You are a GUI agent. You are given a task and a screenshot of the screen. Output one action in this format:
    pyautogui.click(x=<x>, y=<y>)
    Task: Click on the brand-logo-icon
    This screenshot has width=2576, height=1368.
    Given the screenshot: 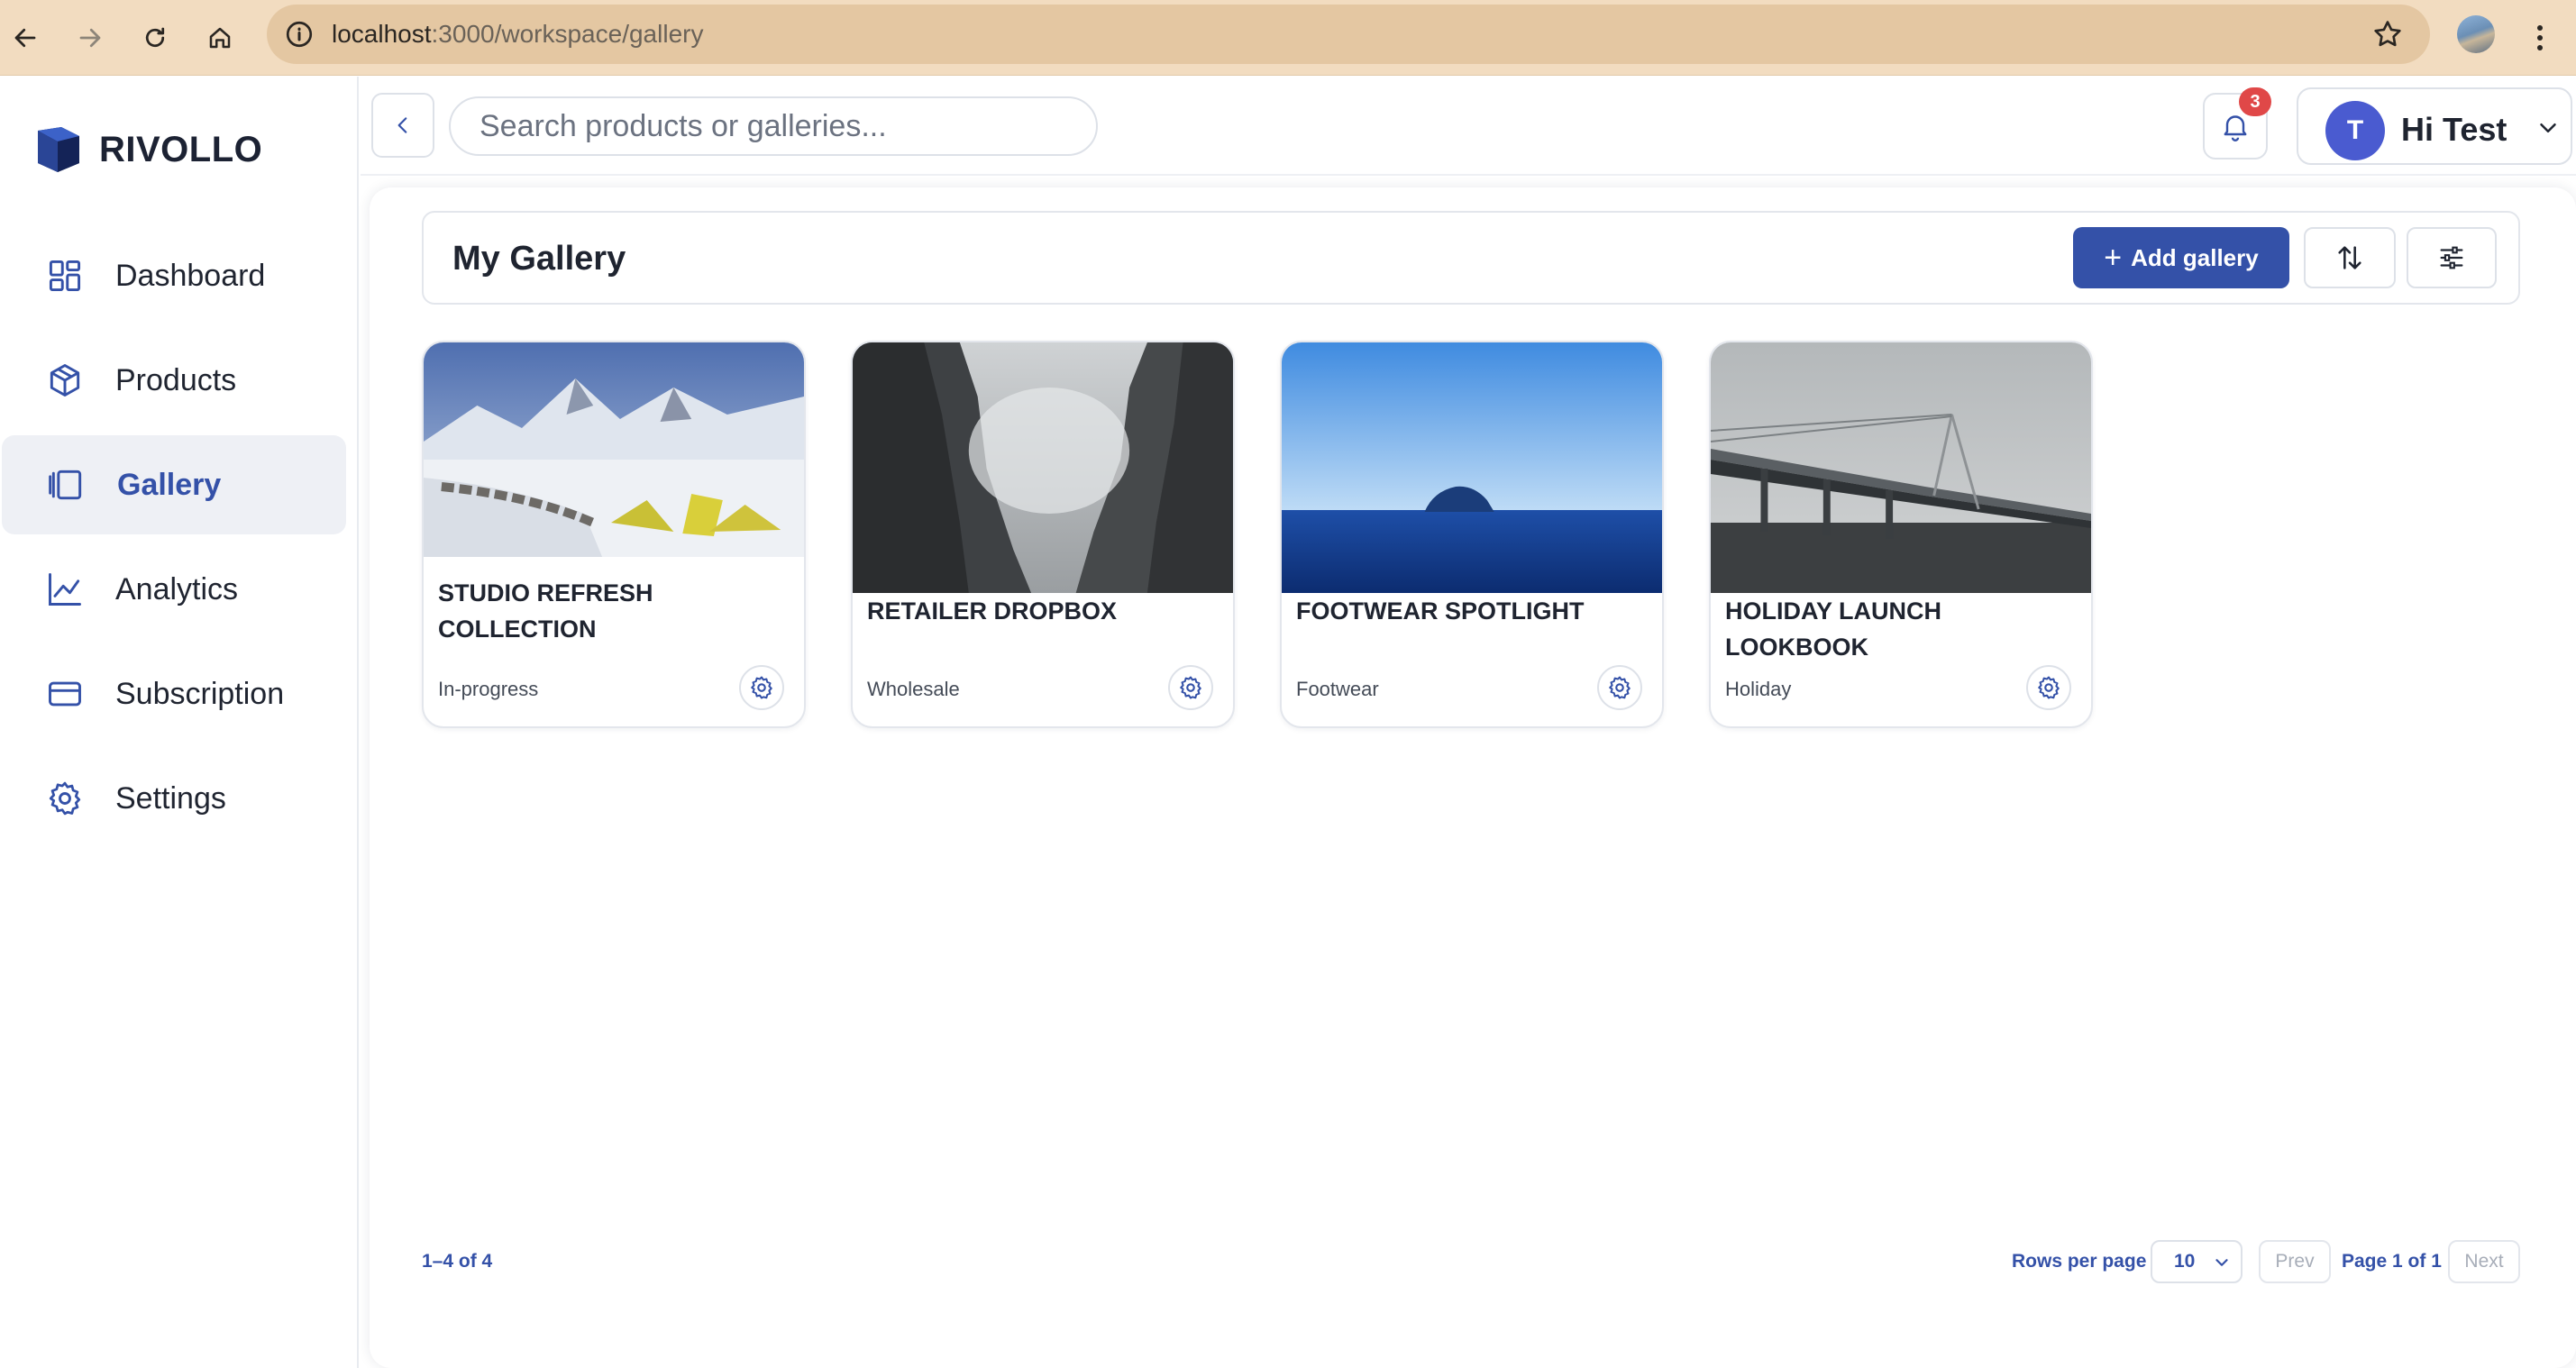 What is the action you would take?
    pyautogui.click(x=59, y=149)
    